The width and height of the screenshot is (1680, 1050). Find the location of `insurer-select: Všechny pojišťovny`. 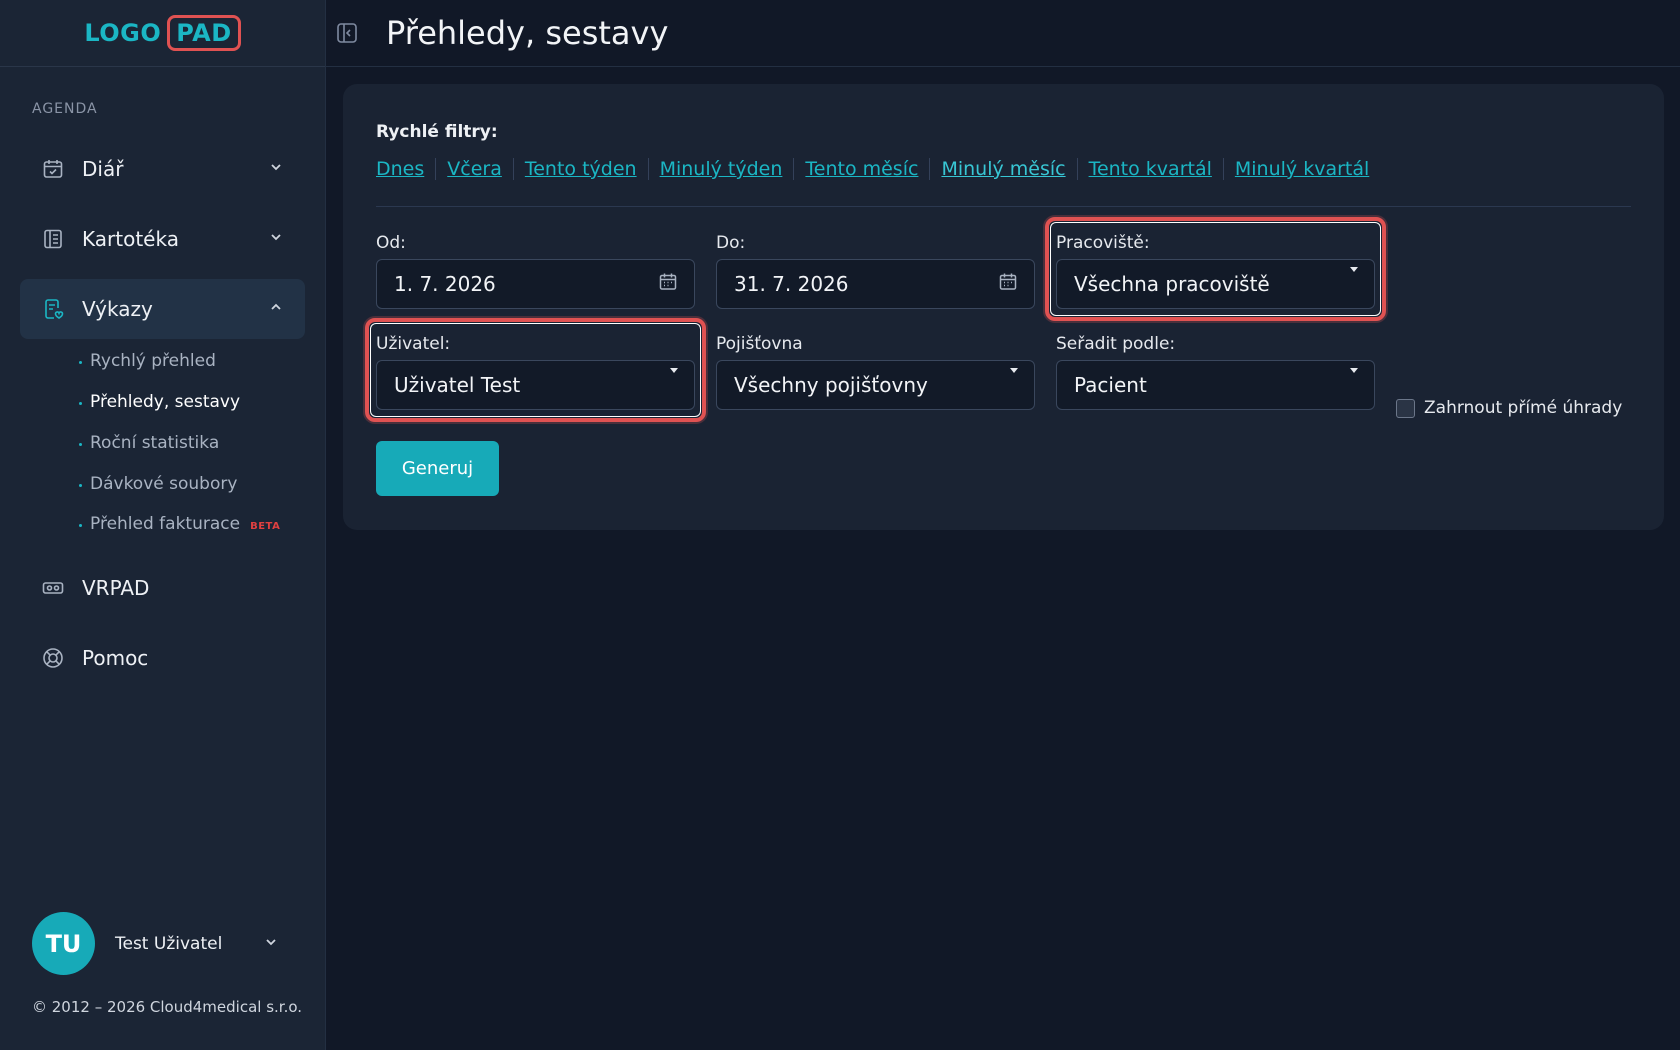

insurer-select: Všechny pojišťovny is located at coordinates (875, 385).